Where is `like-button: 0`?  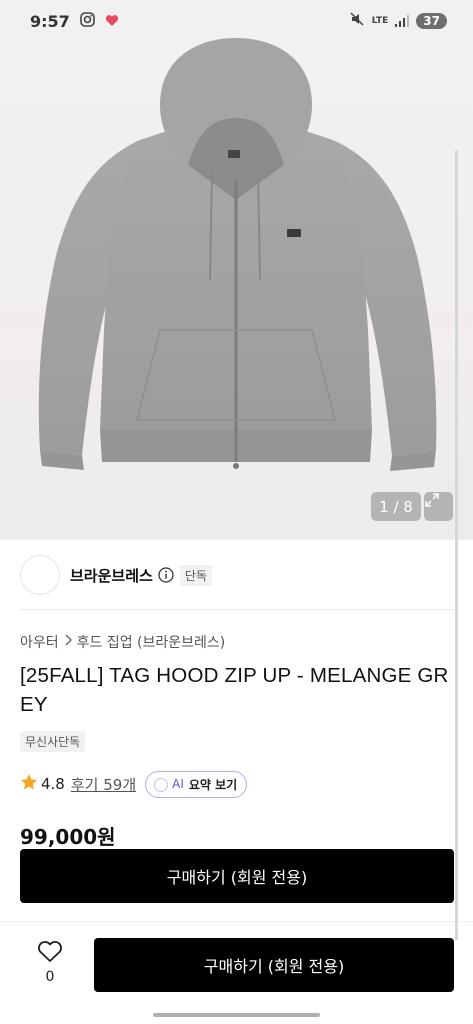 like-button: 0 is located at coordinates (50, 962).